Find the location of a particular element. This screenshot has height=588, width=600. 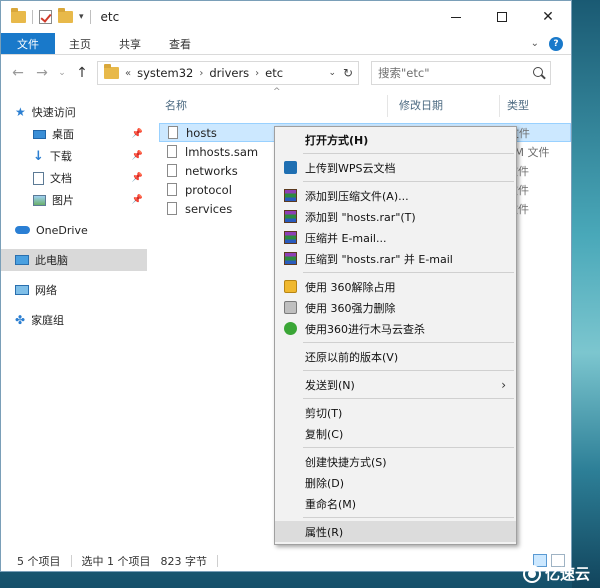

sidebar-item-quick-access: ★ 快速访问 is located at coordinates (74, 112).